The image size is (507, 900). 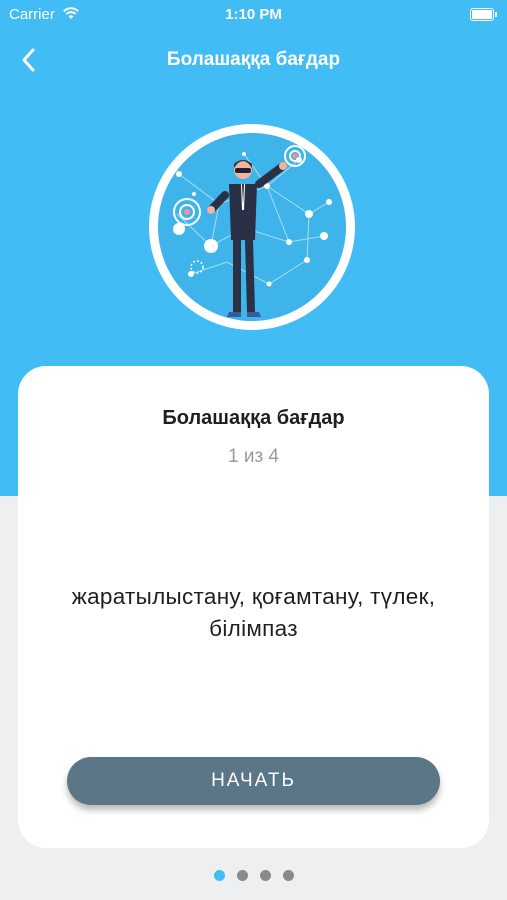 I want to click on page-indicator, so click(x=253, y=875).